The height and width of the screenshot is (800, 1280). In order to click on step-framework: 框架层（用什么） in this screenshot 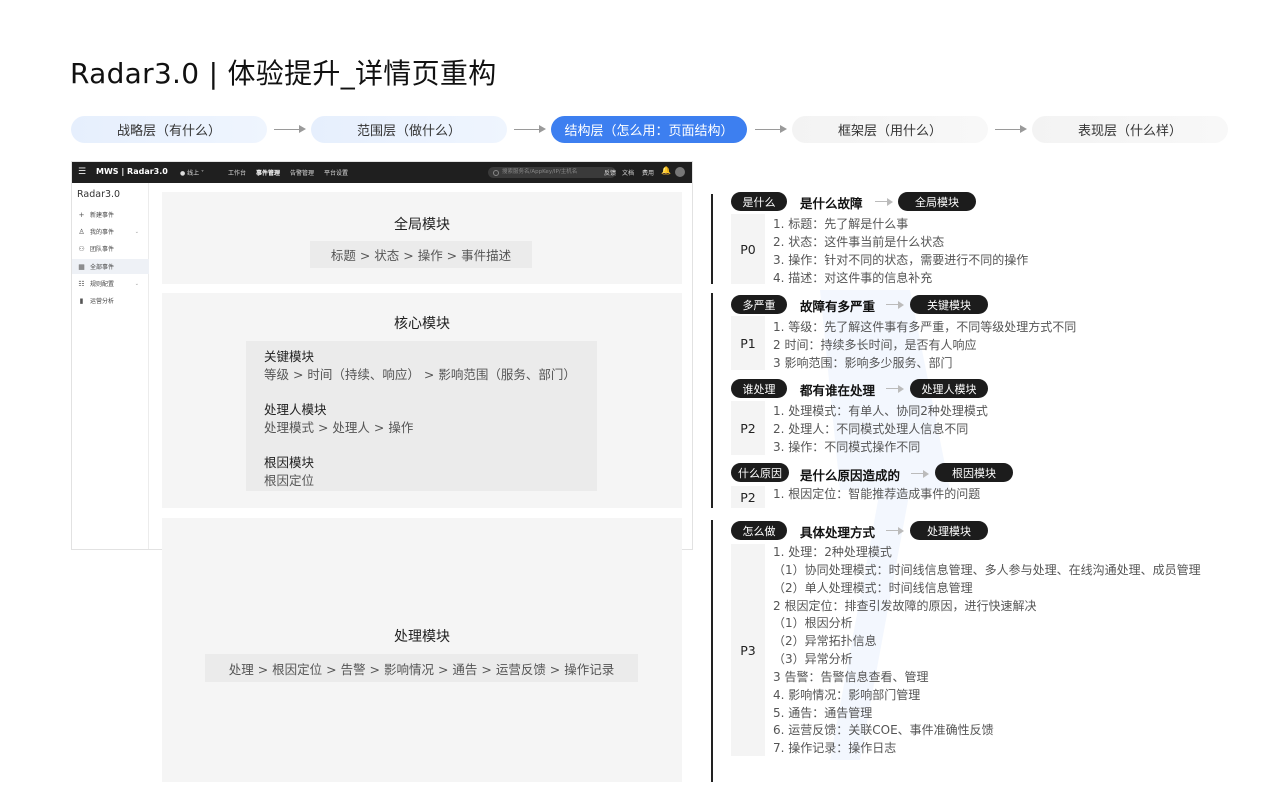, I will do `click(890, 129)`.